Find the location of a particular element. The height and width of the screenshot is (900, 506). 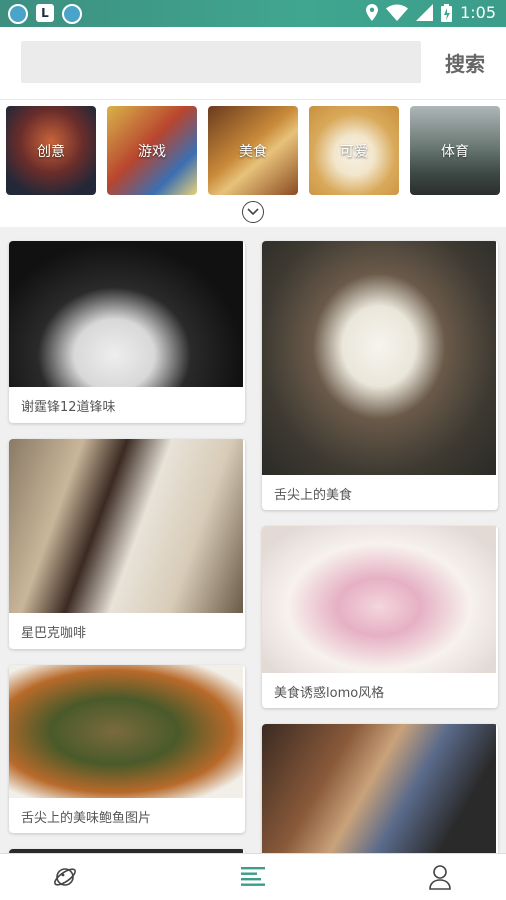

category-cute: 可爱 is located at coordinates (354, 150).